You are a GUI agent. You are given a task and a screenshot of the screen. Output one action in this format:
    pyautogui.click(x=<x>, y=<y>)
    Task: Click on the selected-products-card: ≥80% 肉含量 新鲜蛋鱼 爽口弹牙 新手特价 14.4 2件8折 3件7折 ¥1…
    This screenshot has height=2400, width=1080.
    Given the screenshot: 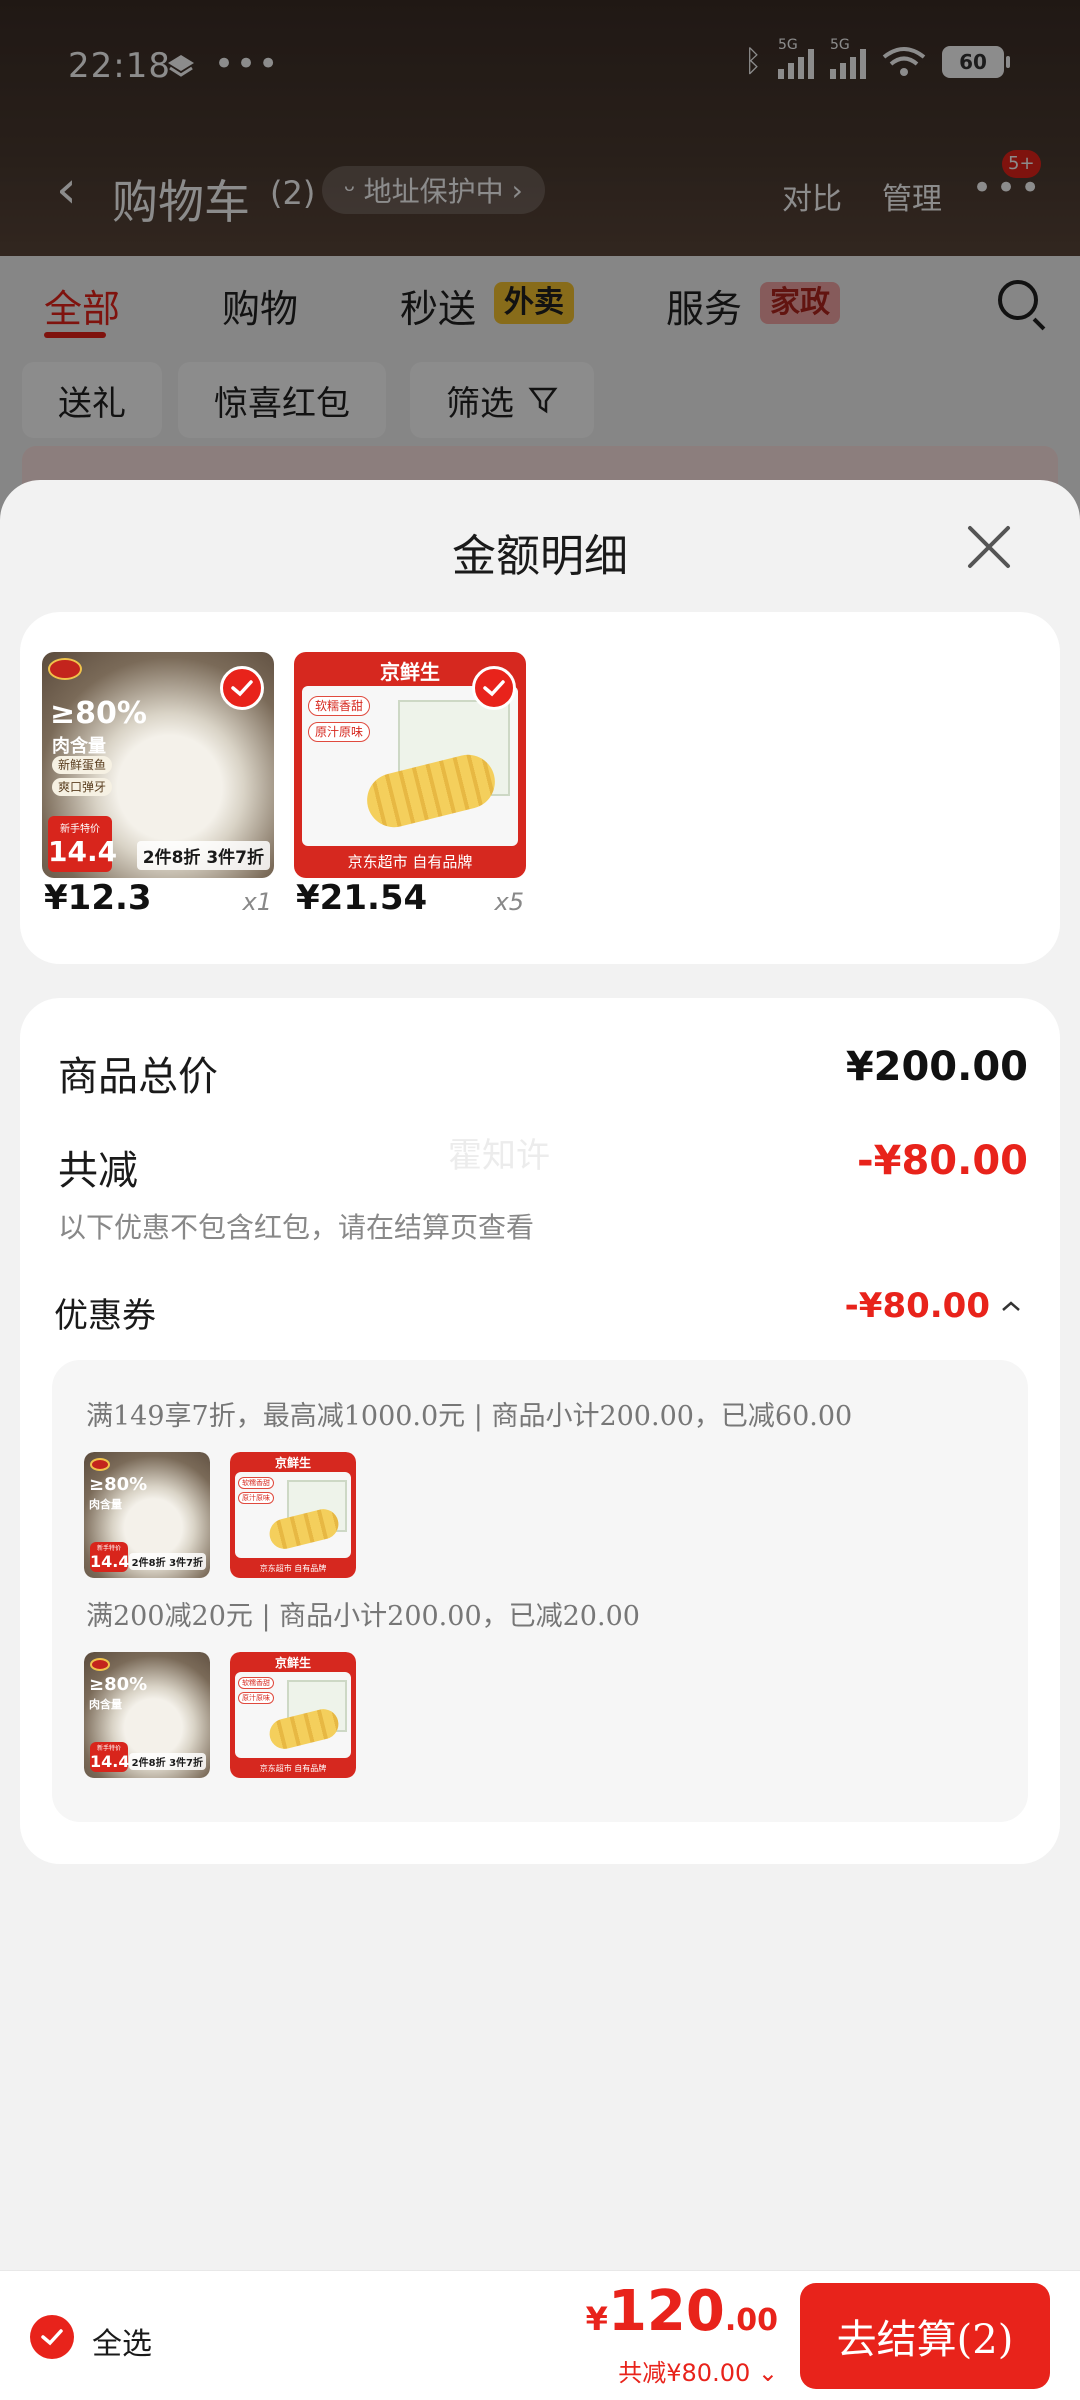 What is the action you would take?
    pyautogui.click(x=540, y=788)
    